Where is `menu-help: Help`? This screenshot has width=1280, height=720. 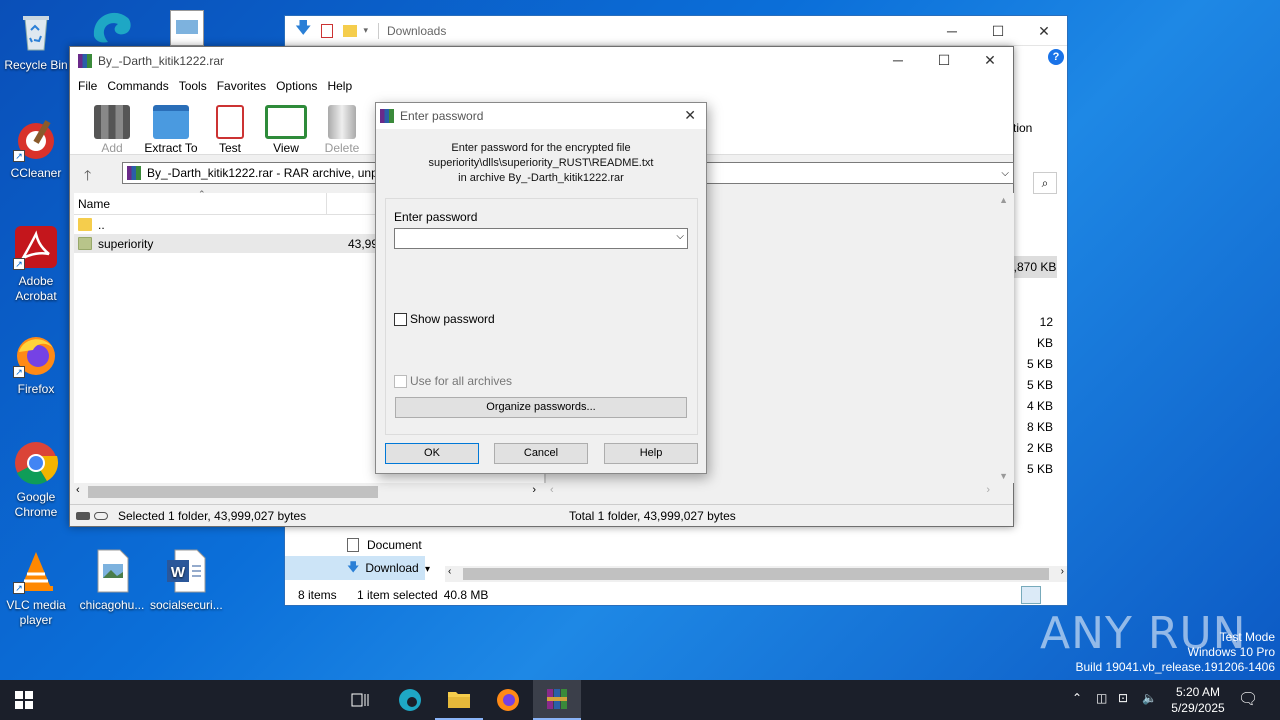
menu-help: Help is located at coordinates (342, 86).